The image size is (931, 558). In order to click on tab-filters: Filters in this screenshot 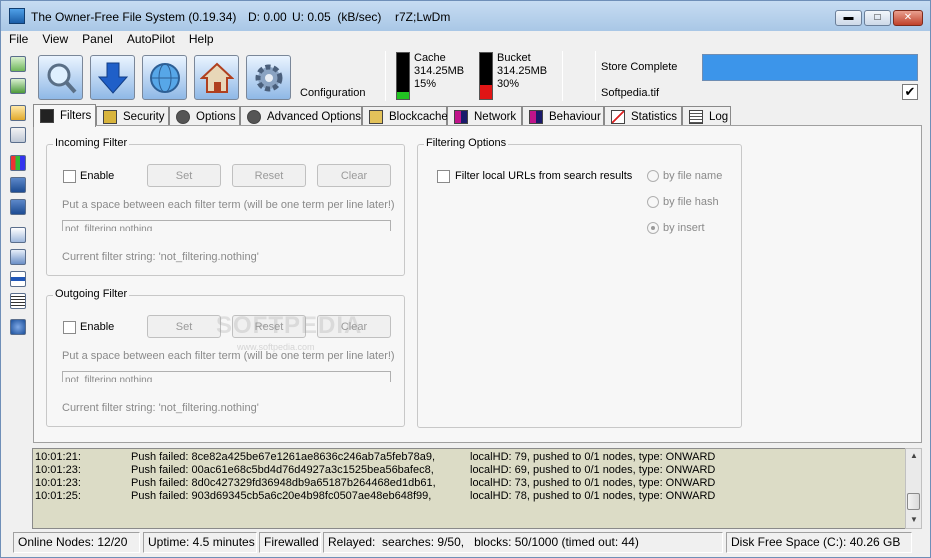, I will do `click(64, 115)`.